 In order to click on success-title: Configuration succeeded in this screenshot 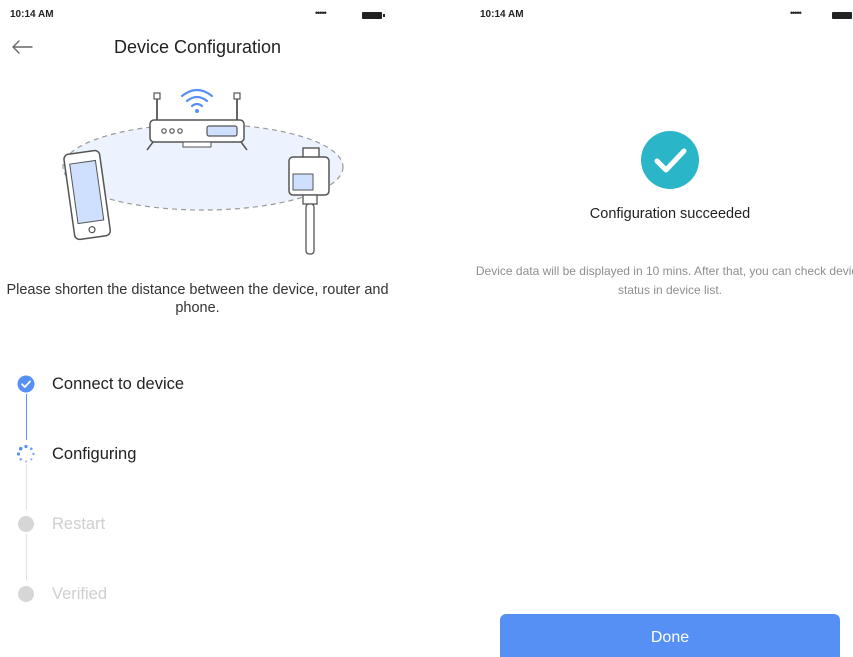, I will do `click(670, 214)`.